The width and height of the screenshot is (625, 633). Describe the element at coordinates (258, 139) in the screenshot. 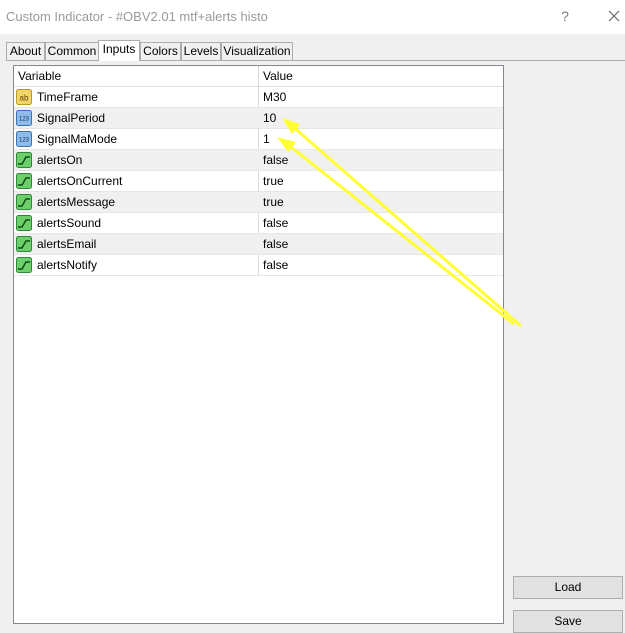

I see `param-row-signalmamode: 123 SignalMaMode 1` at that location.